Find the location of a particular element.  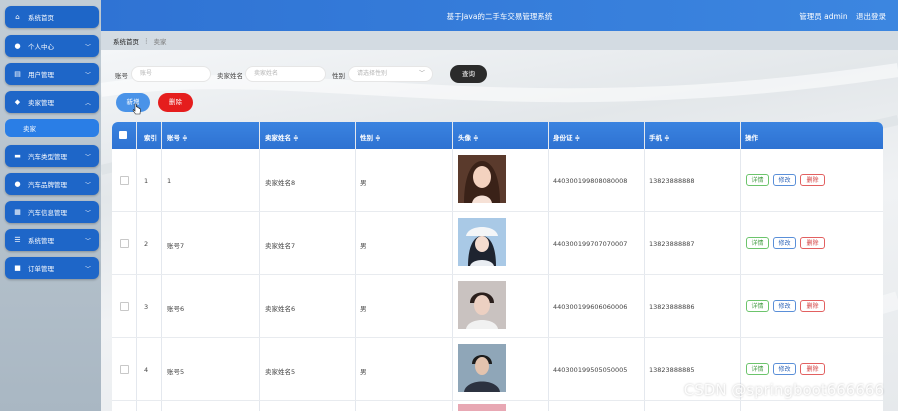

cell-index: 3 is located at coordinates (146, 307).